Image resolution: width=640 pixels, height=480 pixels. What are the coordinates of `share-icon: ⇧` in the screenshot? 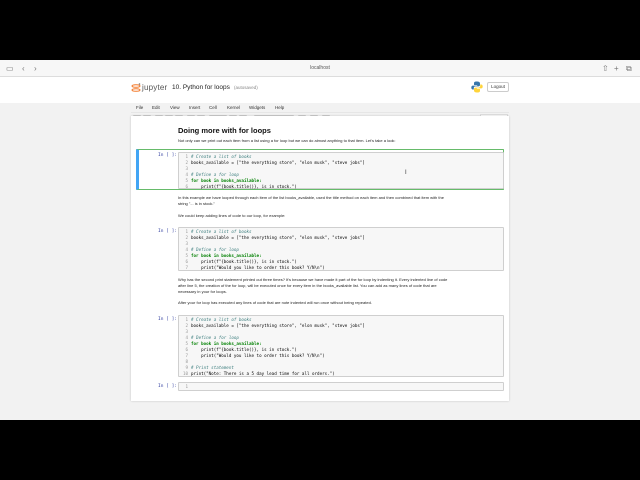 It's located at (605, 68).